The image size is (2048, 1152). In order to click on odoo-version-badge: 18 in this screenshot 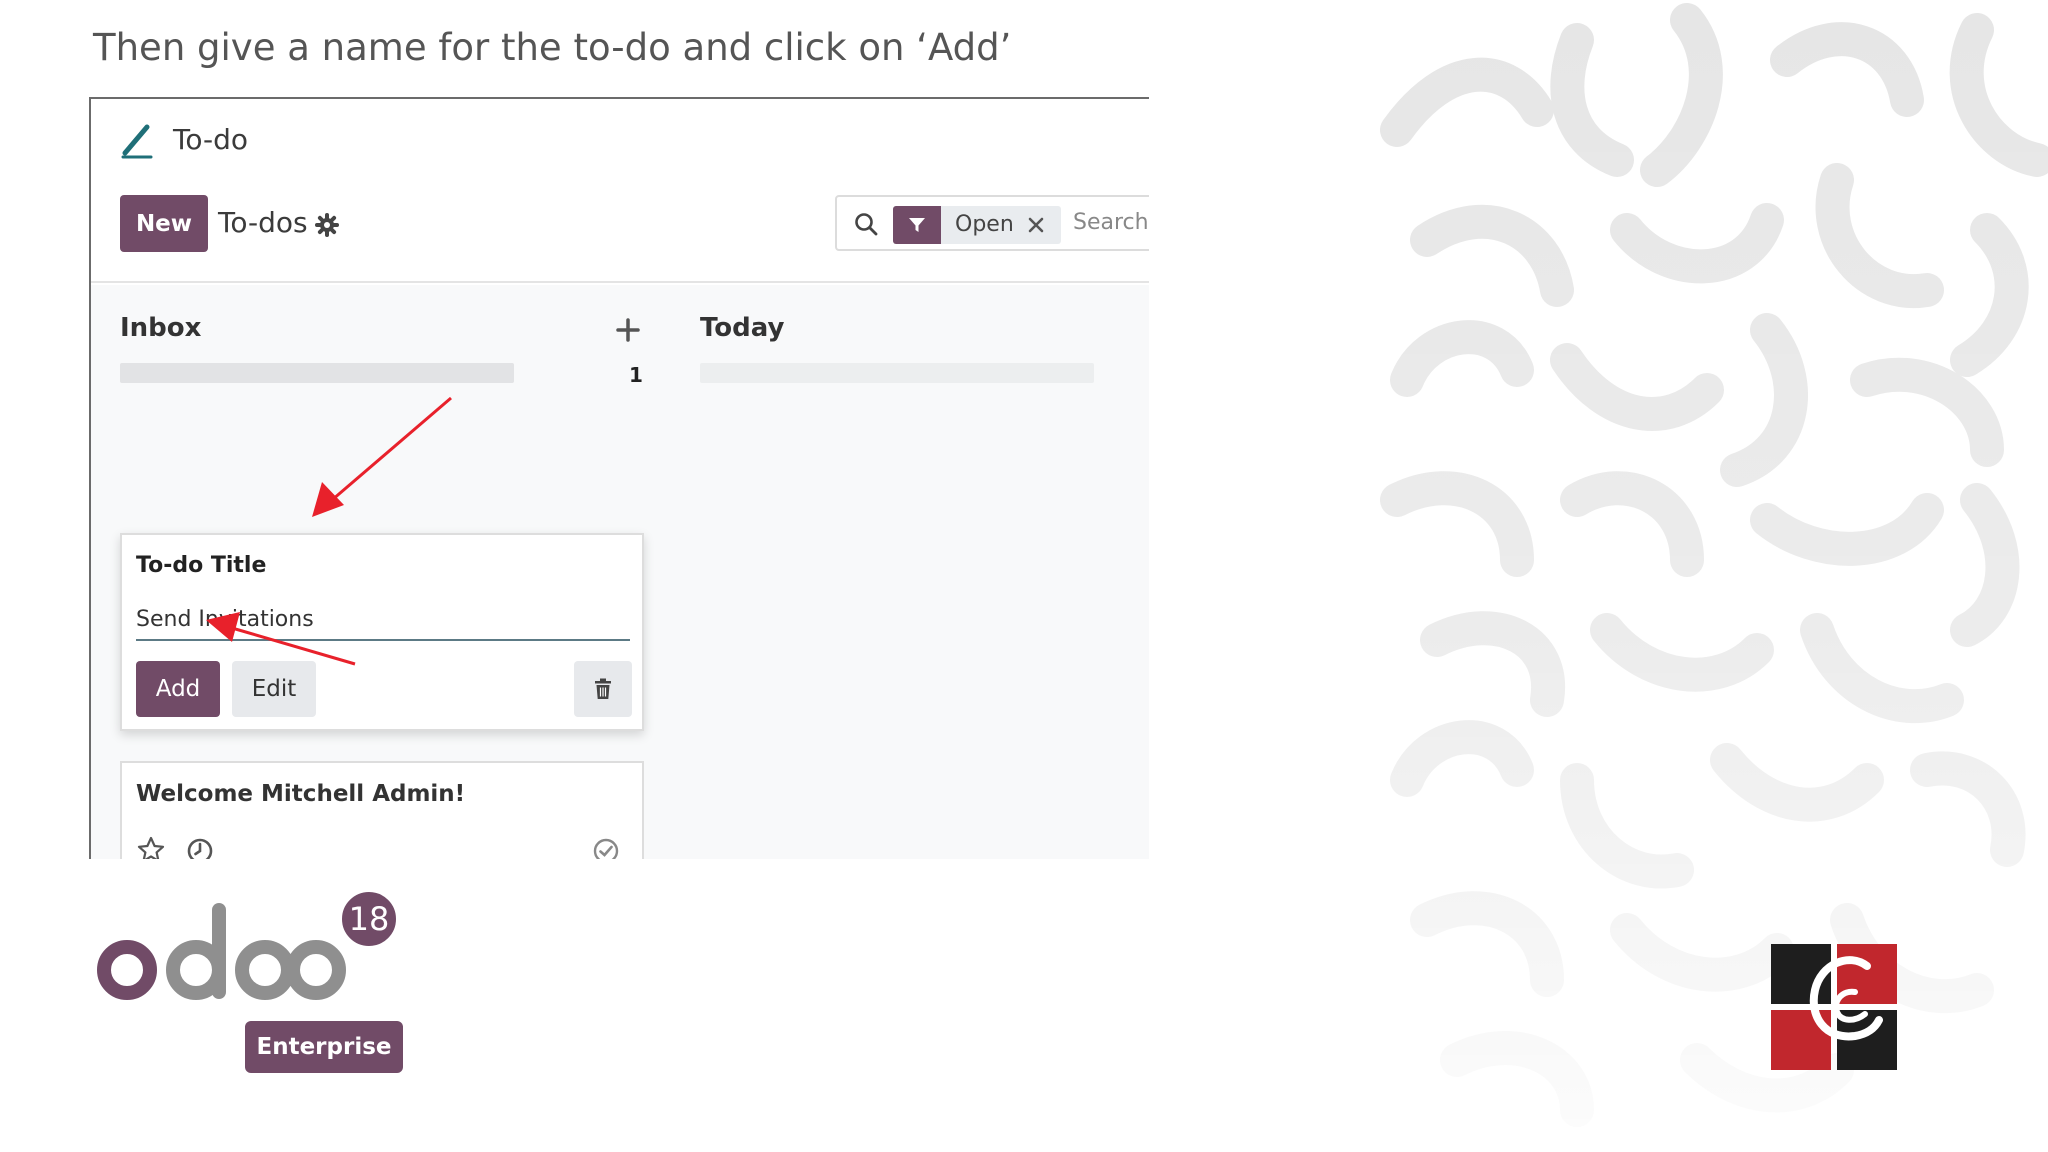, I will do `click(369, 919)`.